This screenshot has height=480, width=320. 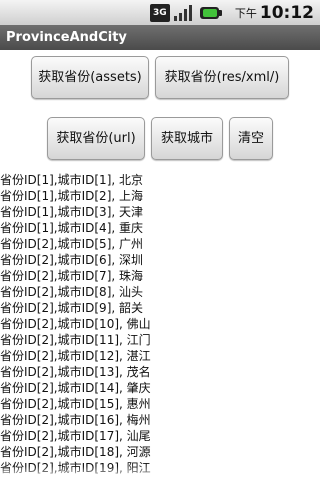 I want to click on list-item: 省份ID[1],城市ID[4], 重庆, so click(x=71, y=228).